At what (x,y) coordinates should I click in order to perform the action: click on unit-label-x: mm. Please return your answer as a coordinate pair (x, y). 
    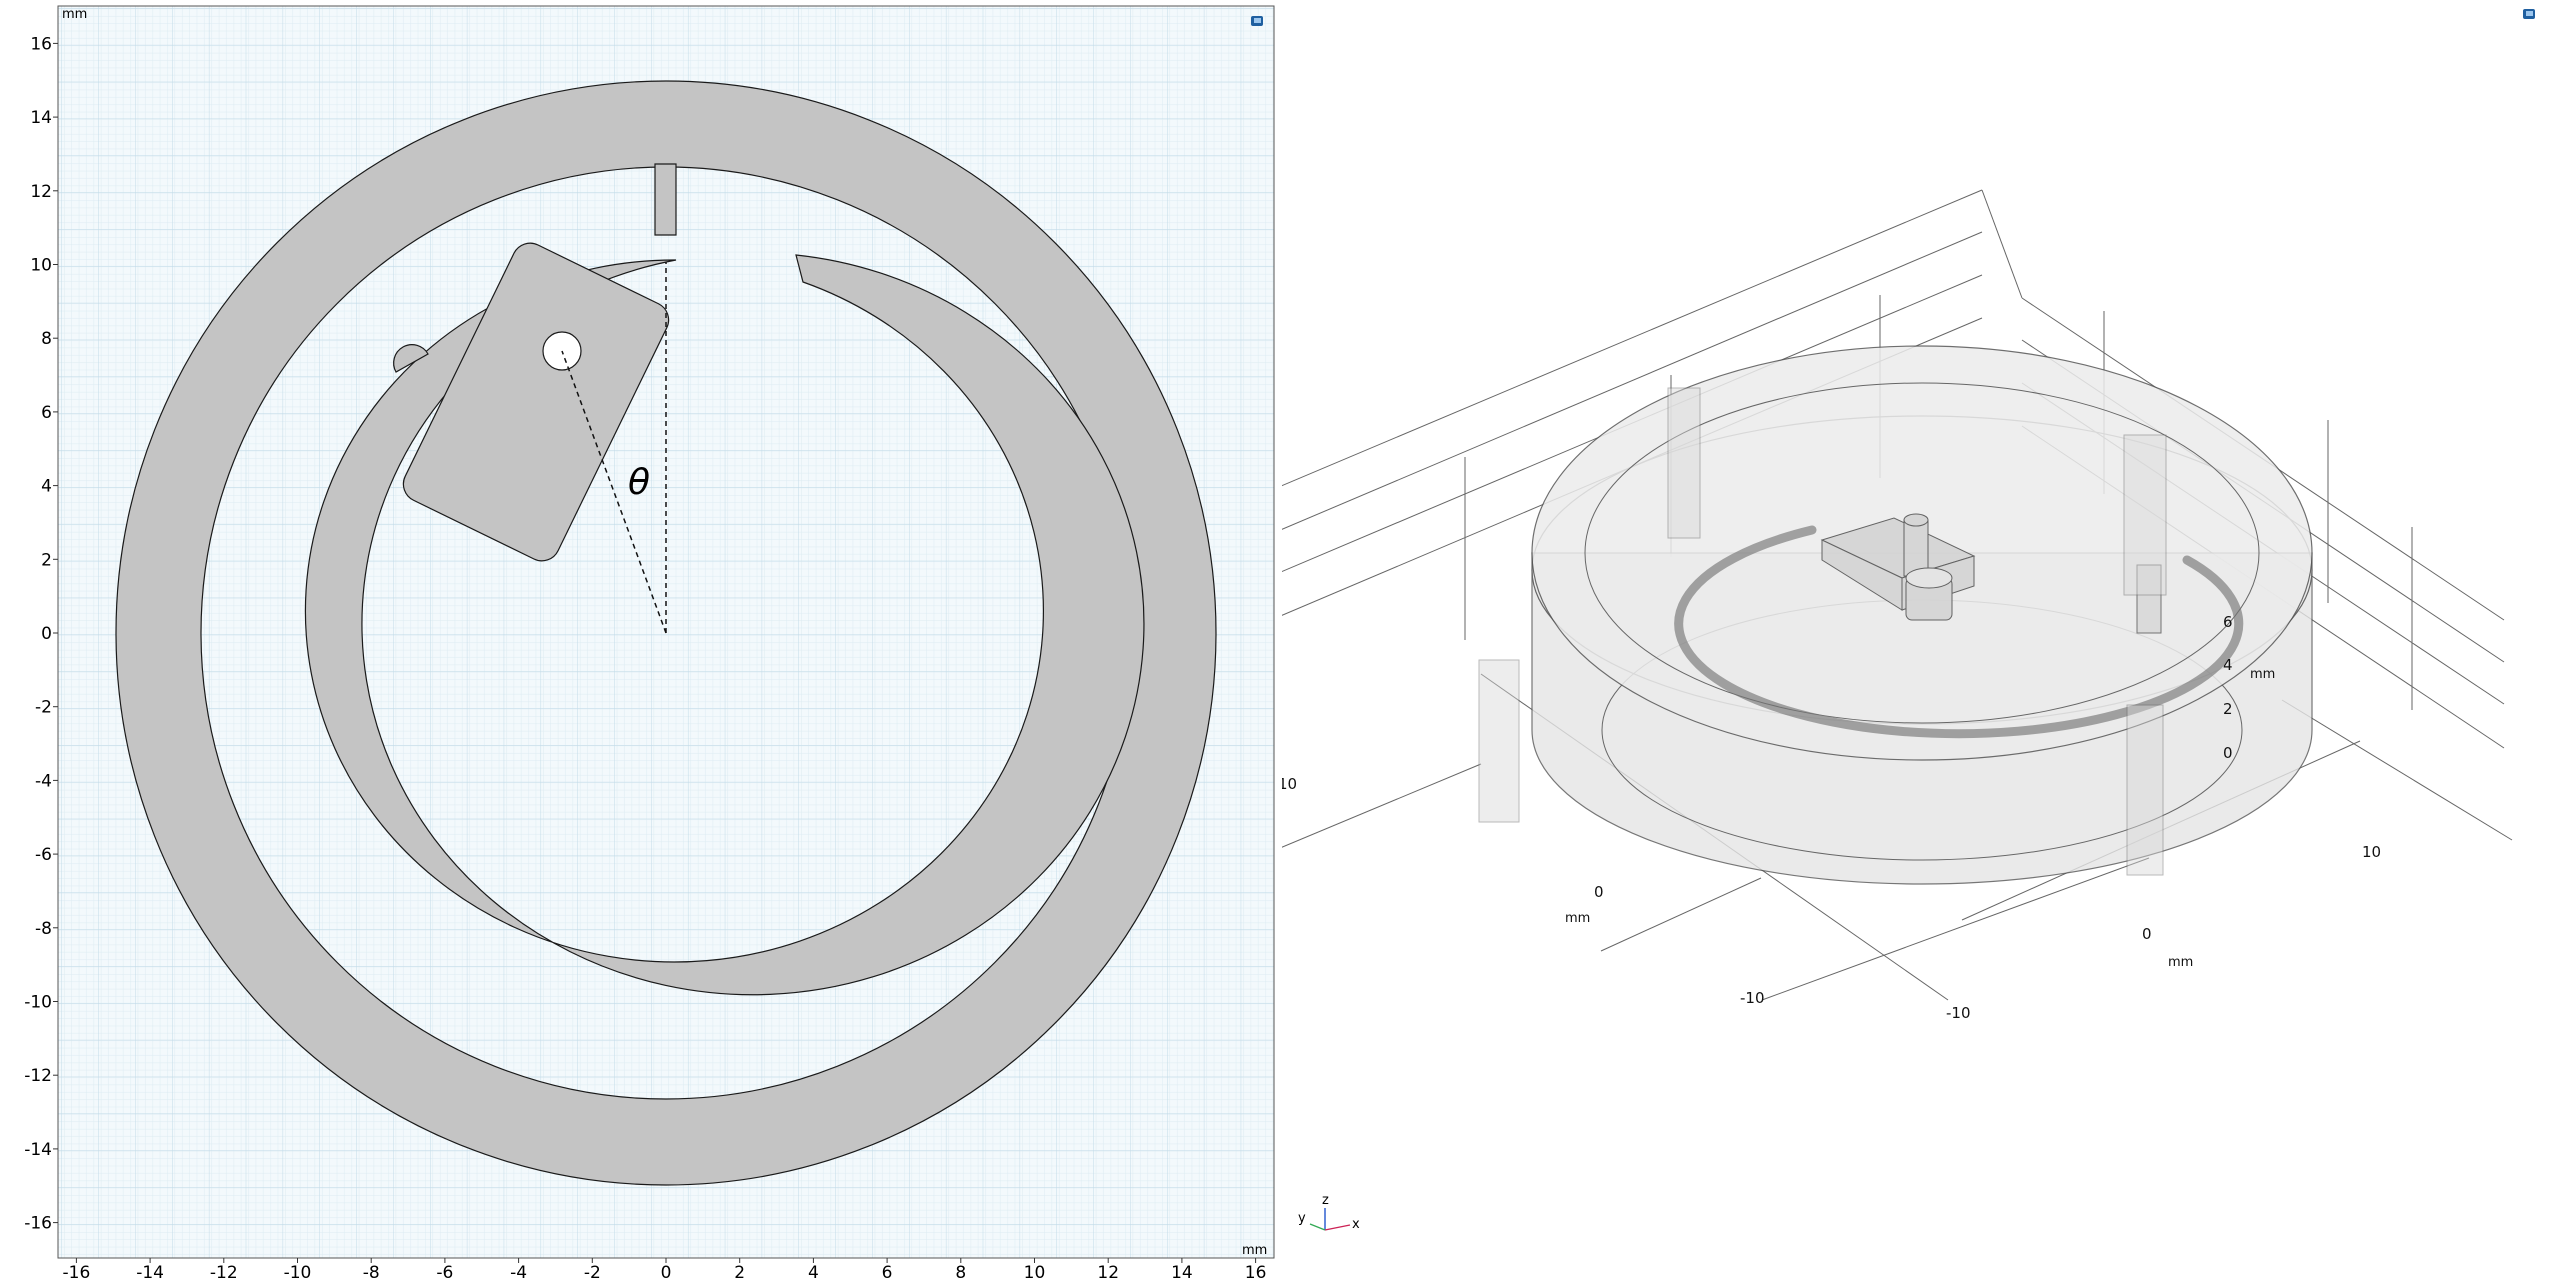
    Looking at the image, I should click on (1577, 918).